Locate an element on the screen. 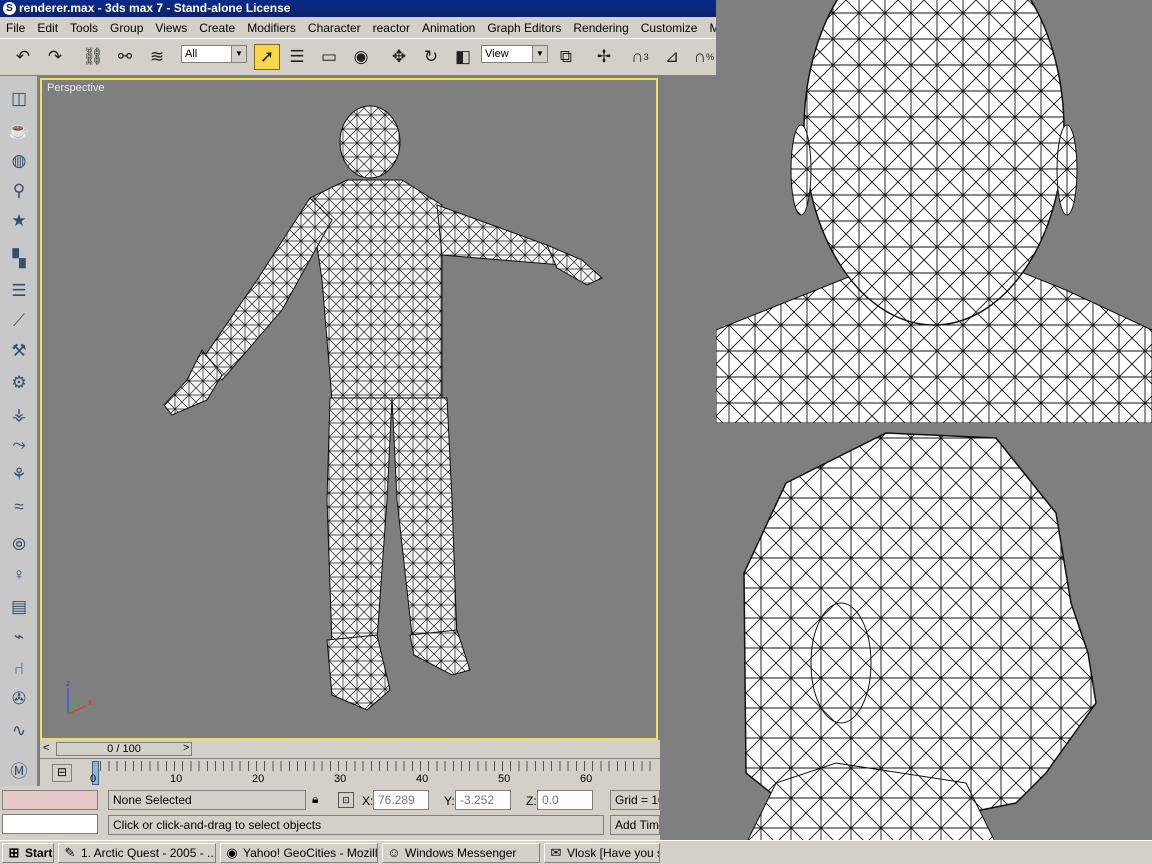 This screenshot has height=864, width=1152. curve-editor-icon: ⊟ is located at coordinates (62, 773).